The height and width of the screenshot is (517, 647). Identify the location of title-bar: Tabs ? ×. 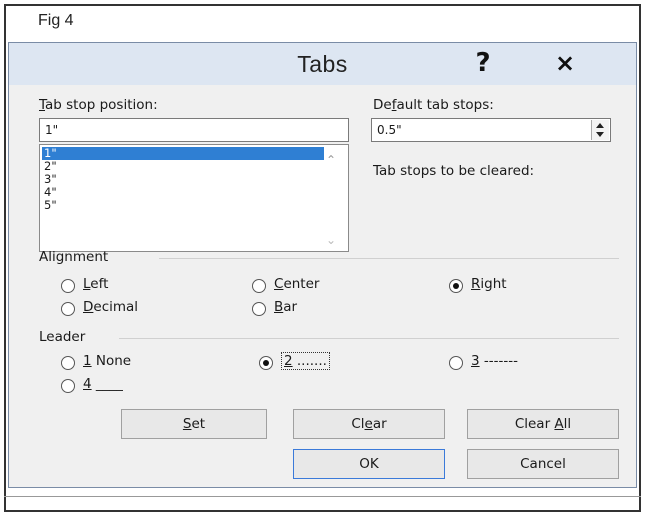
(322, 64).